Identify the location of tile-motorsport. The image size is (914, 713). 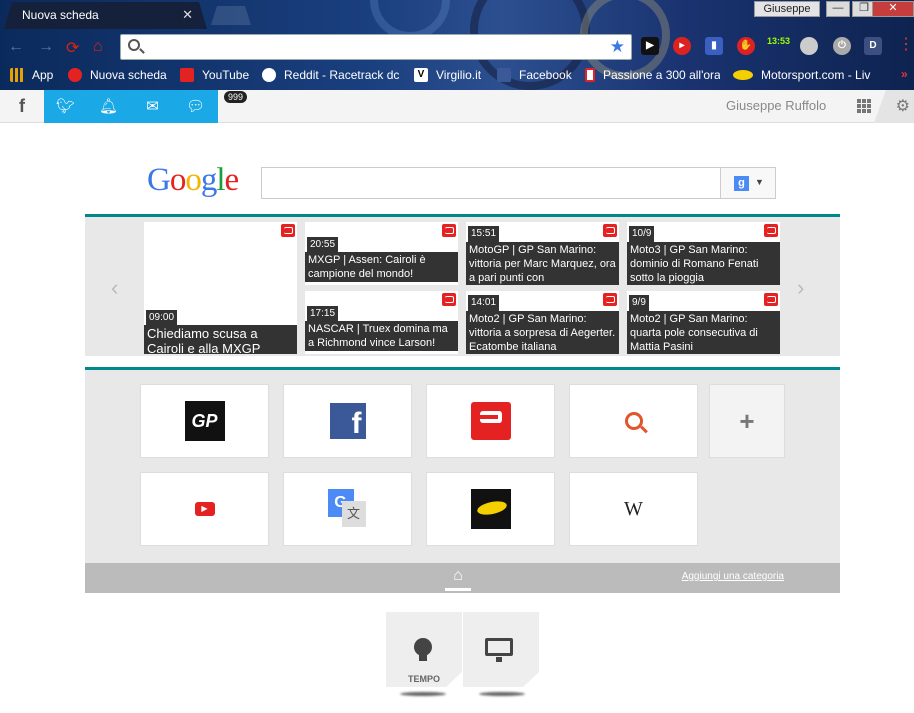
(490, 509).